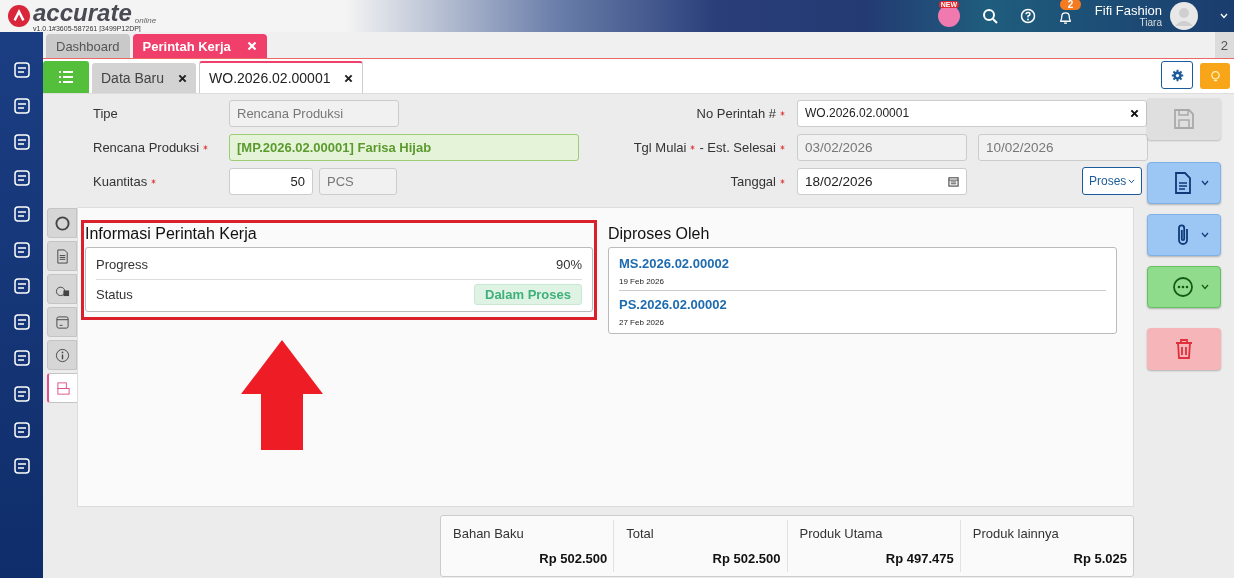 The height and width of the screenshot is (578, 1234). What do you see at coordinates (1184, 16) in the screenshot?
I see `avatar-icon` at bounding box center [1184, 16].